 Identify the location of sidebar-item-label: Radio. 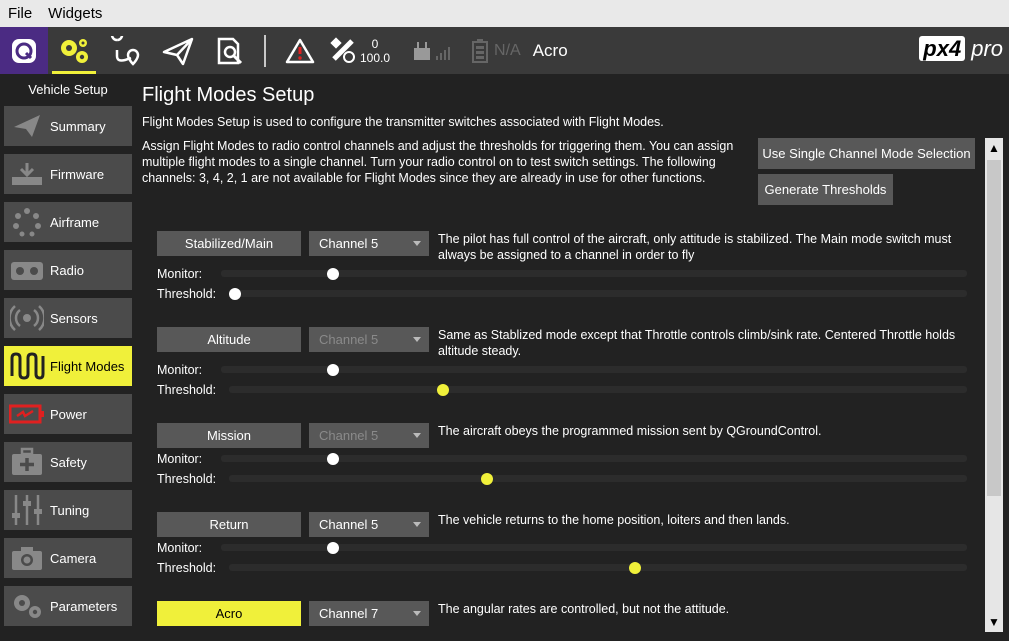
(67, 270).